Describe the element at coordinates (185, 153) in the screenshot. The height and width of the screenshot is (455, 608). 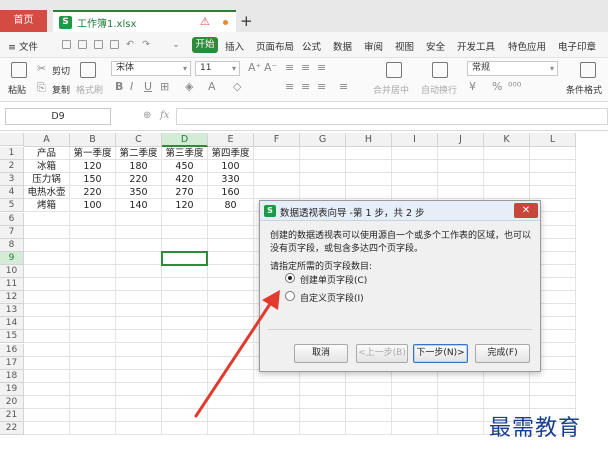
I see `cell-d1: 第三季度` at that location.